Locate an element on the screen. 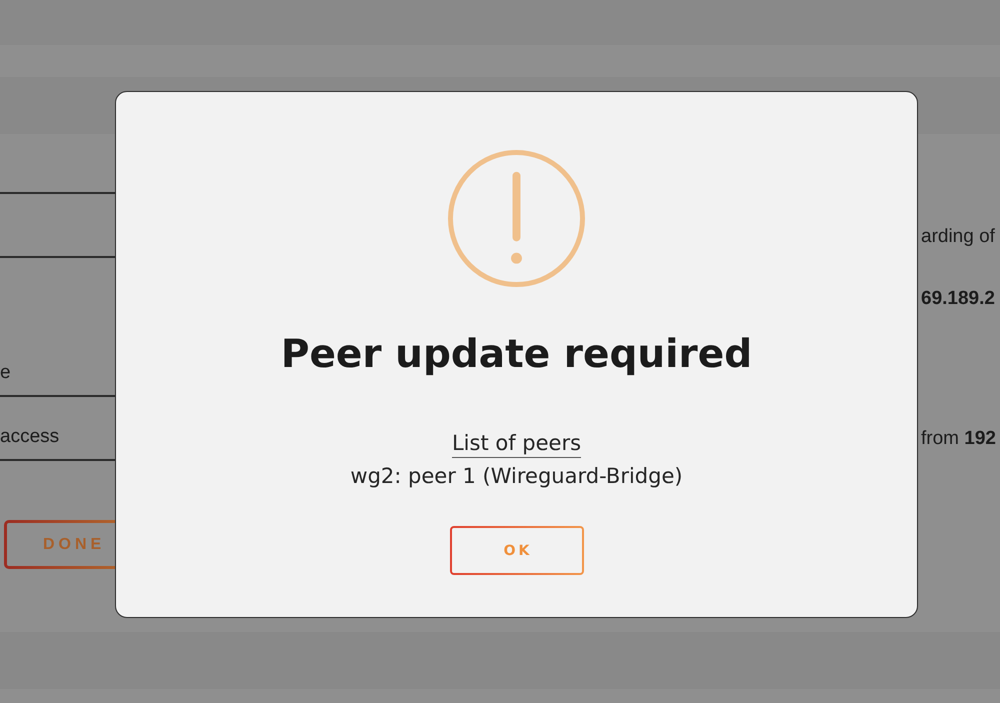  peers-link: List of peers is located at coordinates (517, 443).